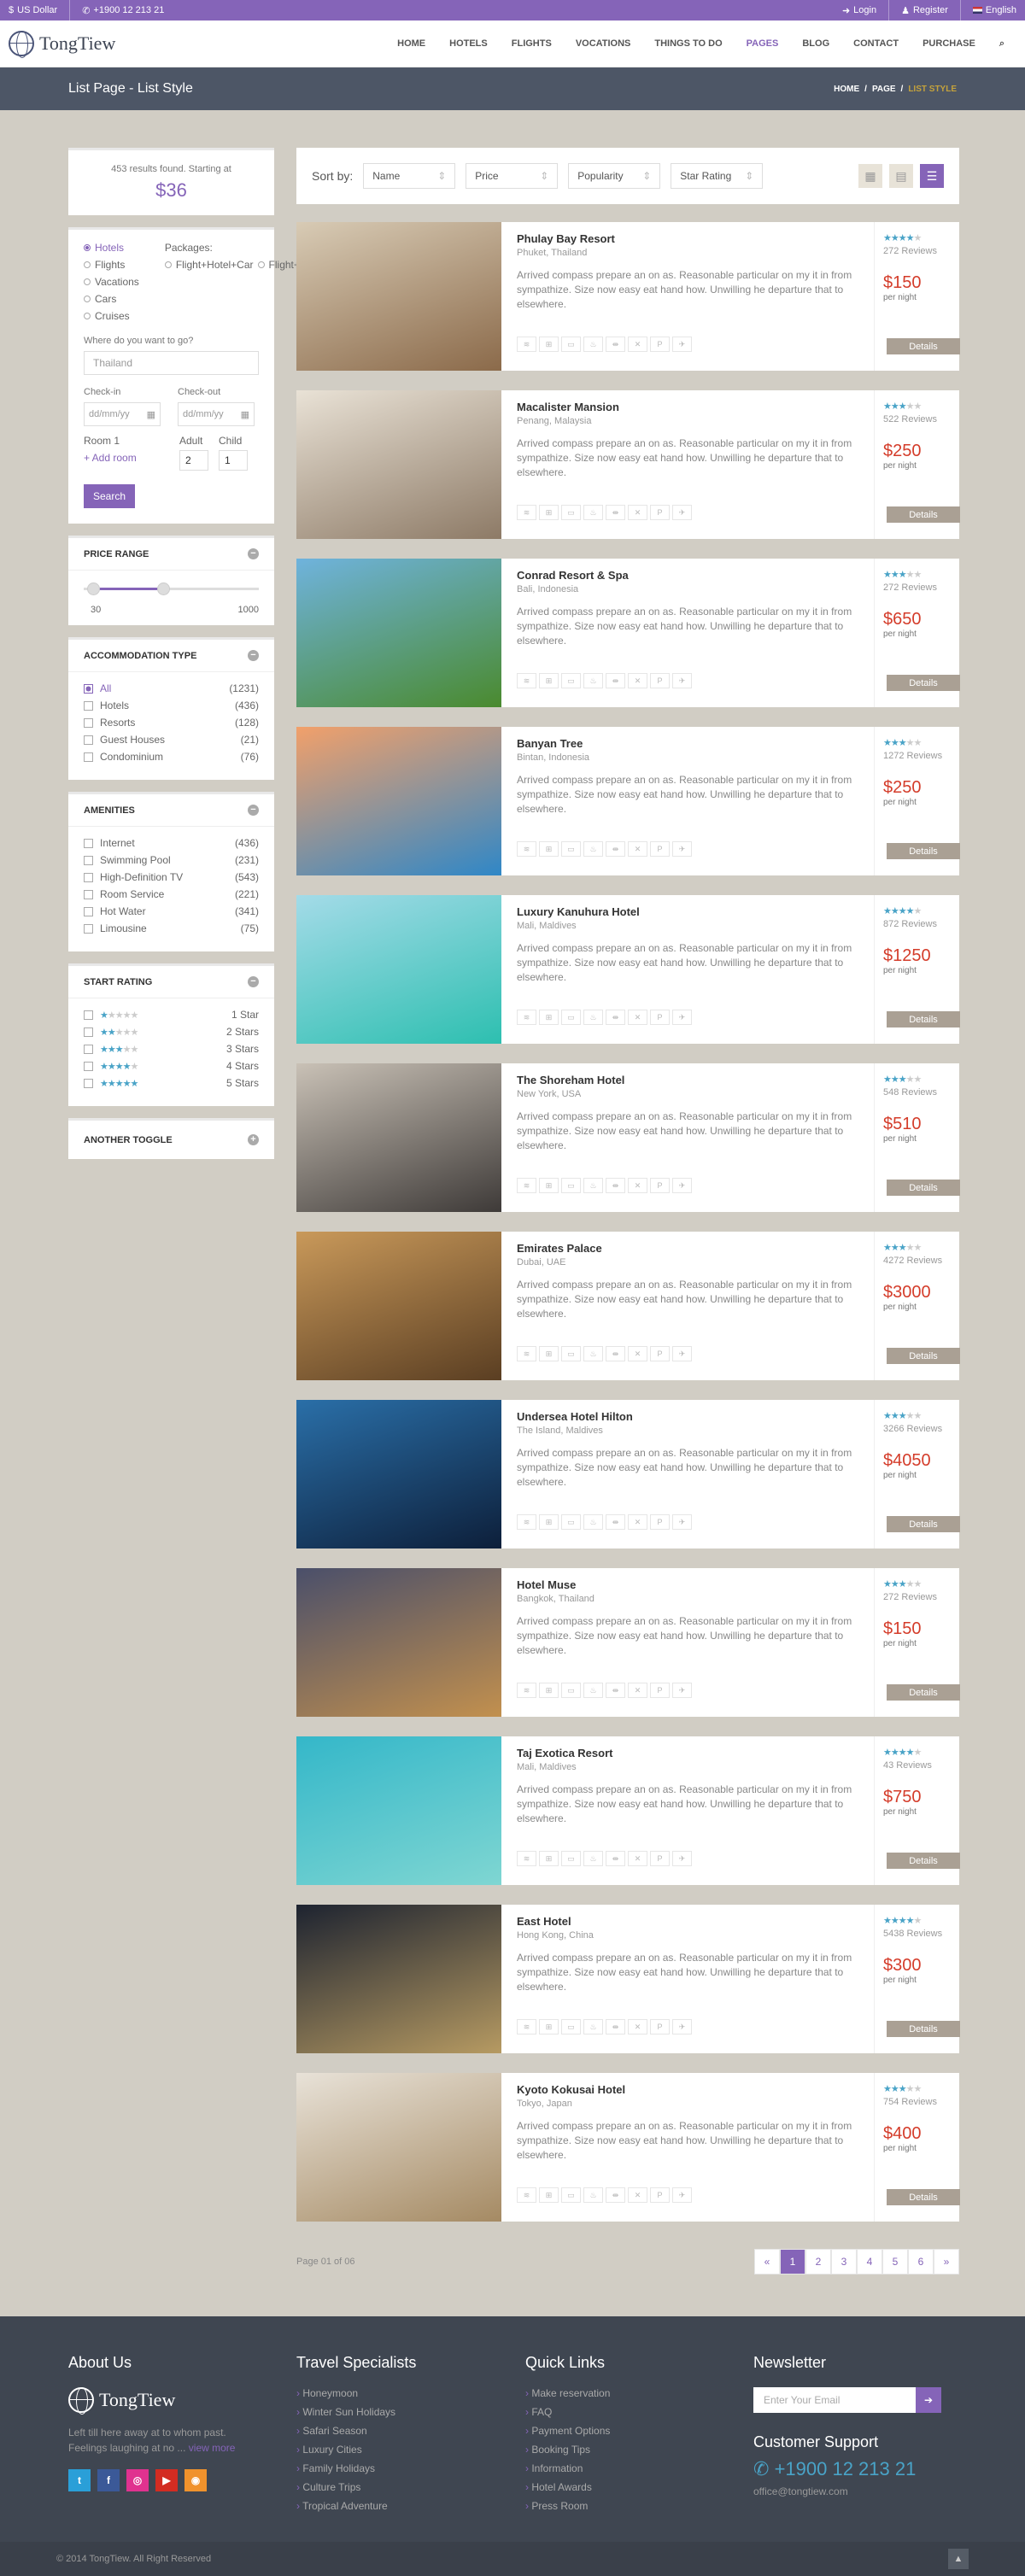 The height and width of the screenshot is (2576, 1025). Describe the element at coordinates (603, 43) in the screenshot. I see `nav-item-vocations: VOCATIONS` at that location.